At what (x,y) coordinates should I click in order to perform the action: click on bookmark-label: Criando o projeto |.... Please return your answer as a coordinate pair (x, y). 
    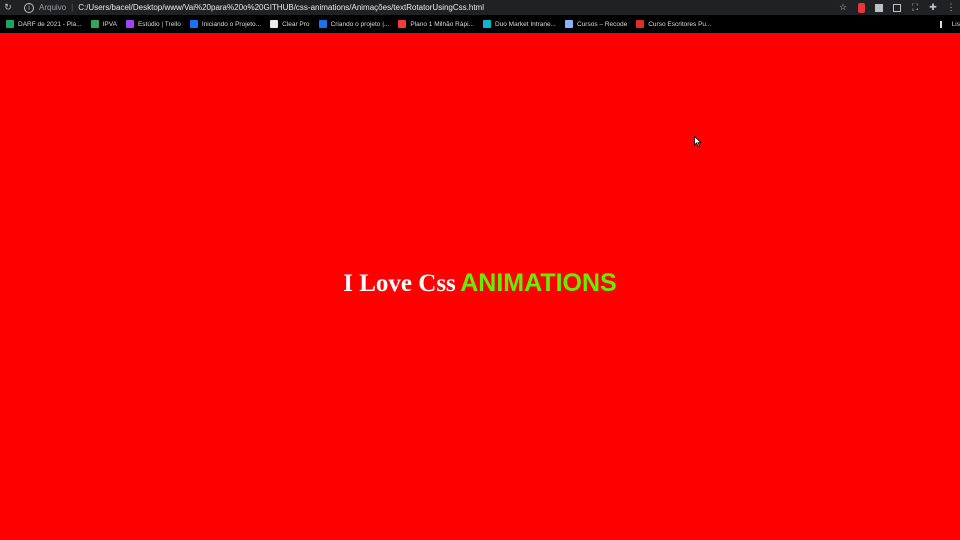
    Looking at the image, I should click on (360, 24).